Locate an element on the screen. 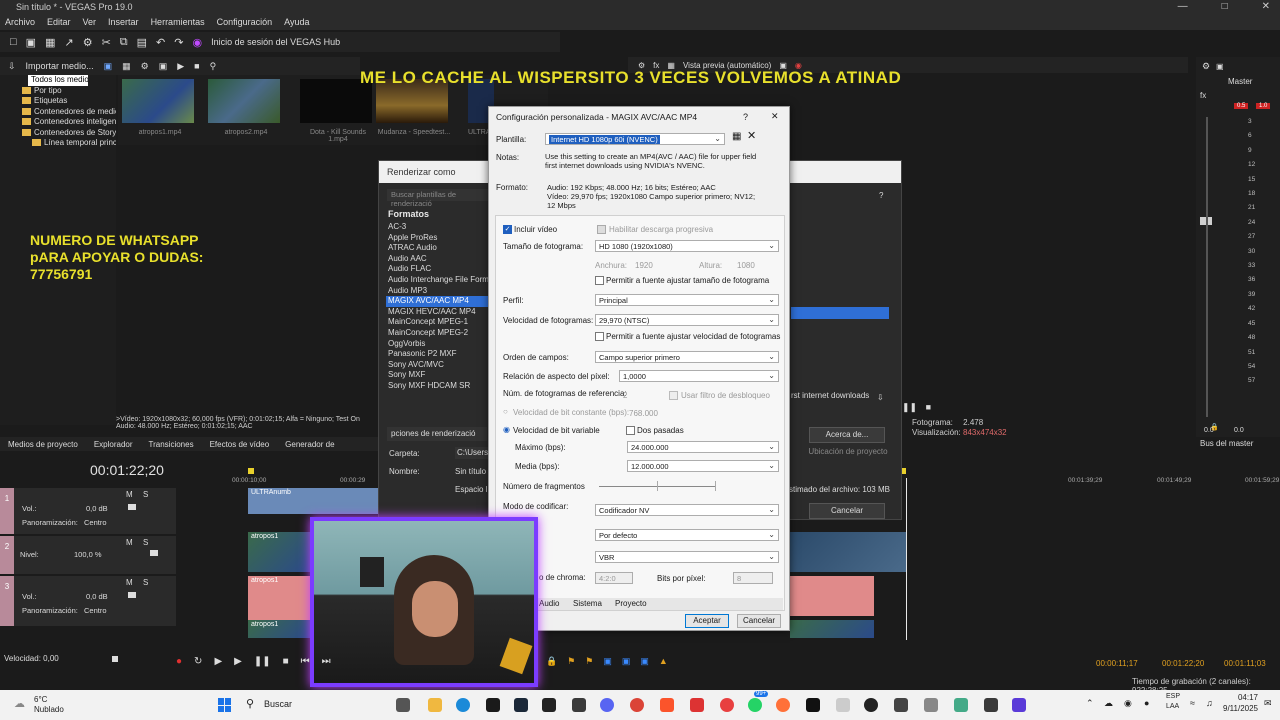 The width and height of the screenshot is (1280, 720). progressive-download-checkbox is located at coordinates (601, 229).